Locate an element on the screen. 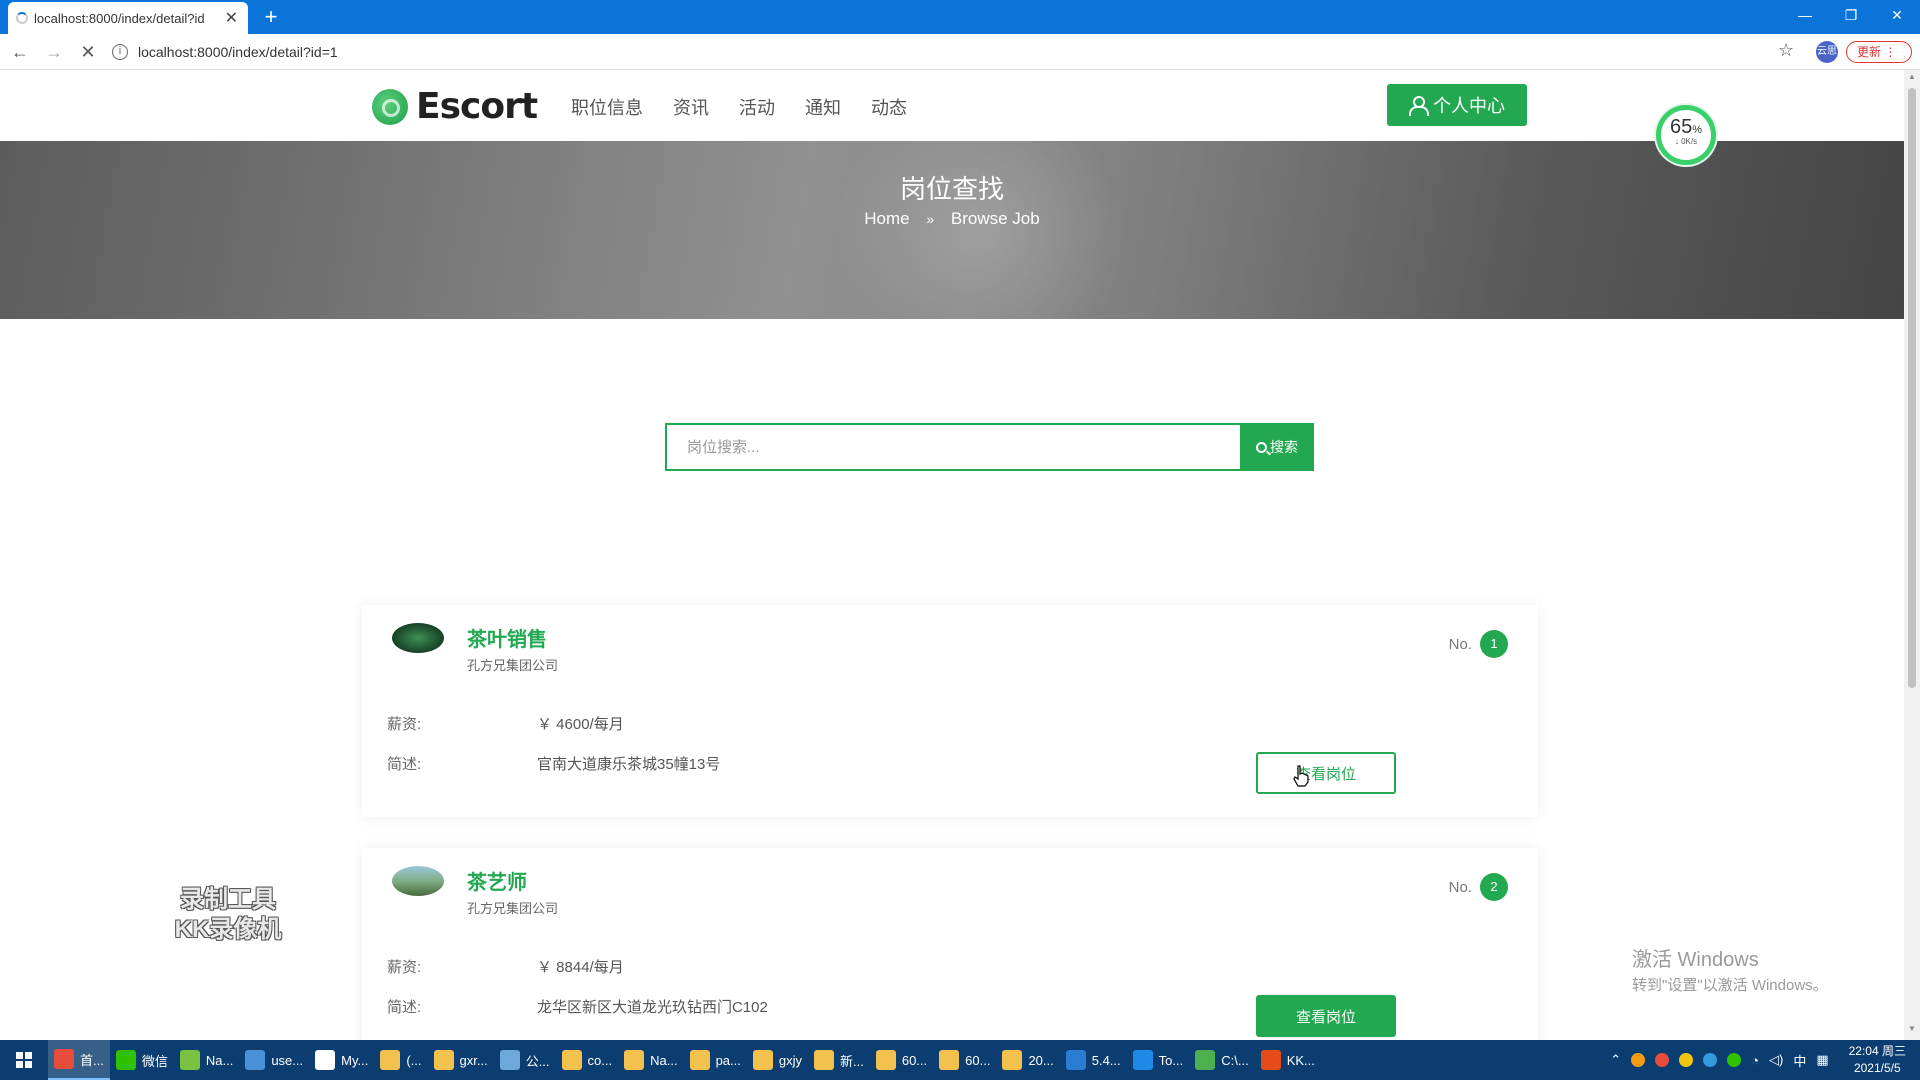 This screenshot has height=1080, width=1920. windows-logo-icon is located at coordinates (24, 1060).